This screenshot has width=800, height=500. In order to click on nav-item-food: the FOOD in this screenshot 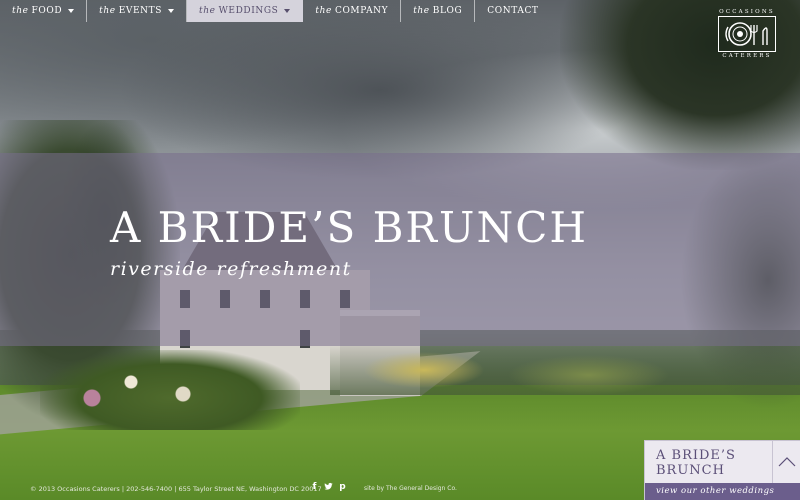, I will do `click(44, 11)`.